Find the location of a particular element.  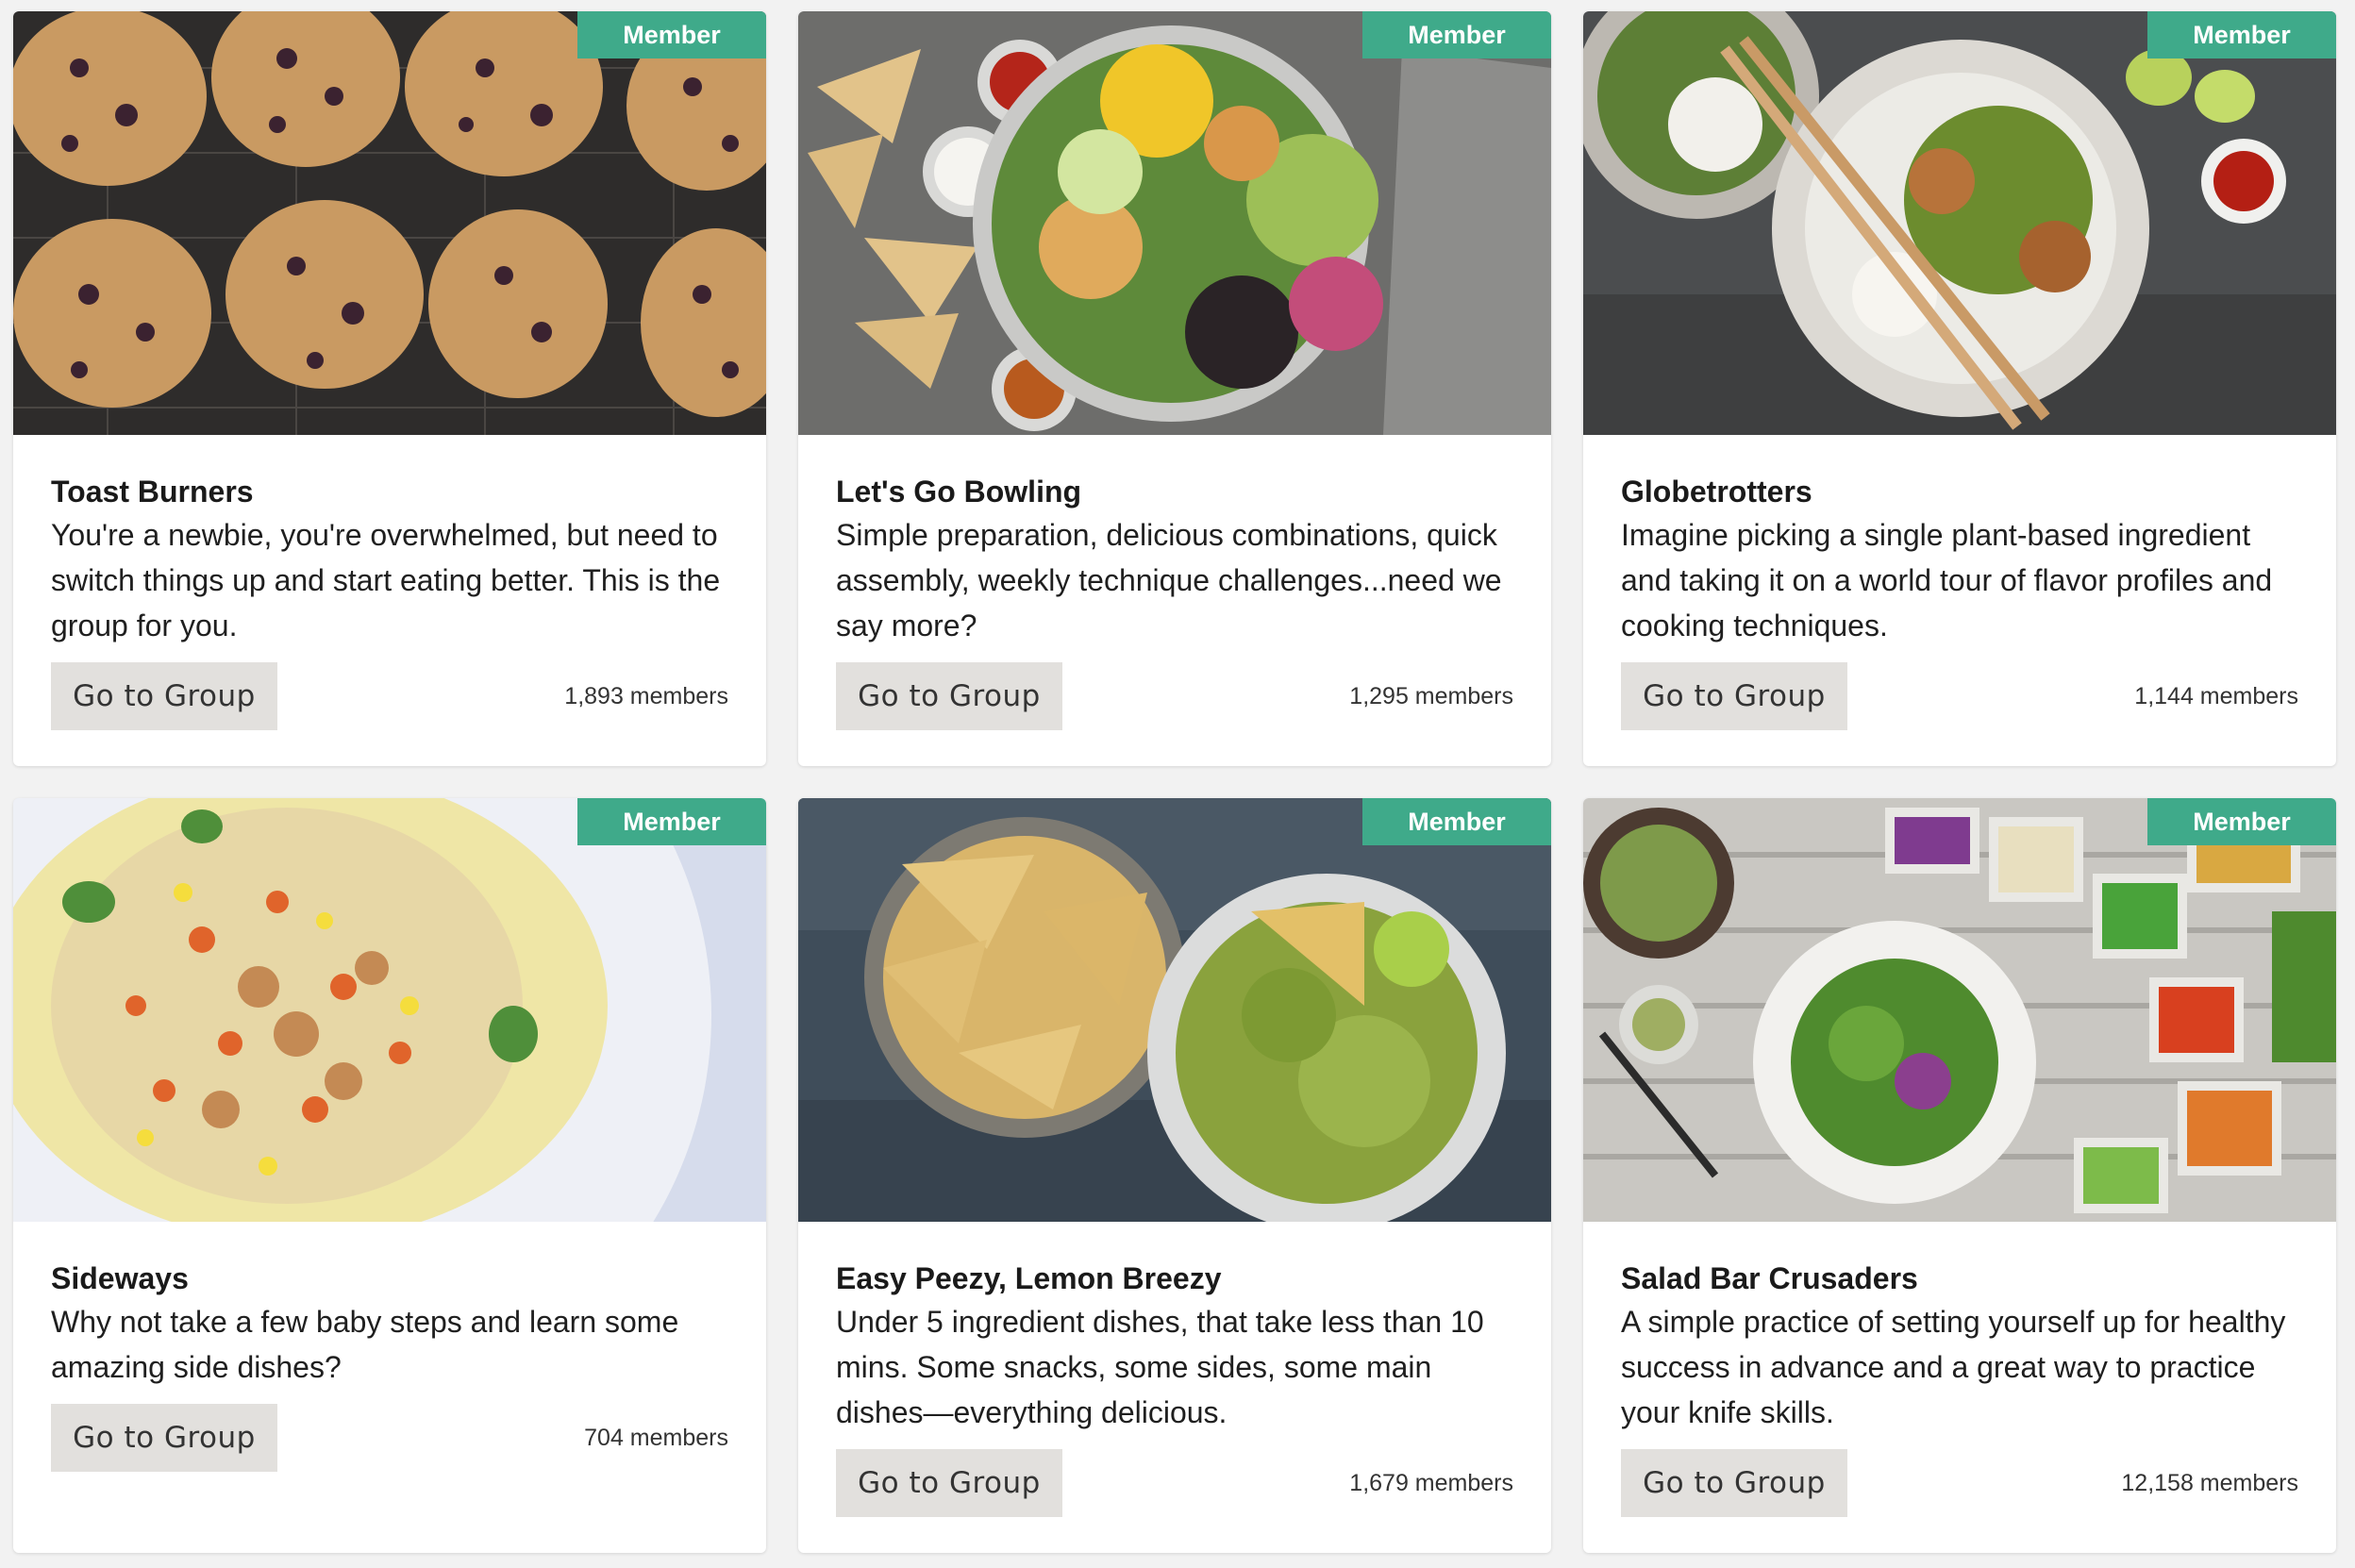

member-count: 1,295 members is located at coordinates (1431, 696).